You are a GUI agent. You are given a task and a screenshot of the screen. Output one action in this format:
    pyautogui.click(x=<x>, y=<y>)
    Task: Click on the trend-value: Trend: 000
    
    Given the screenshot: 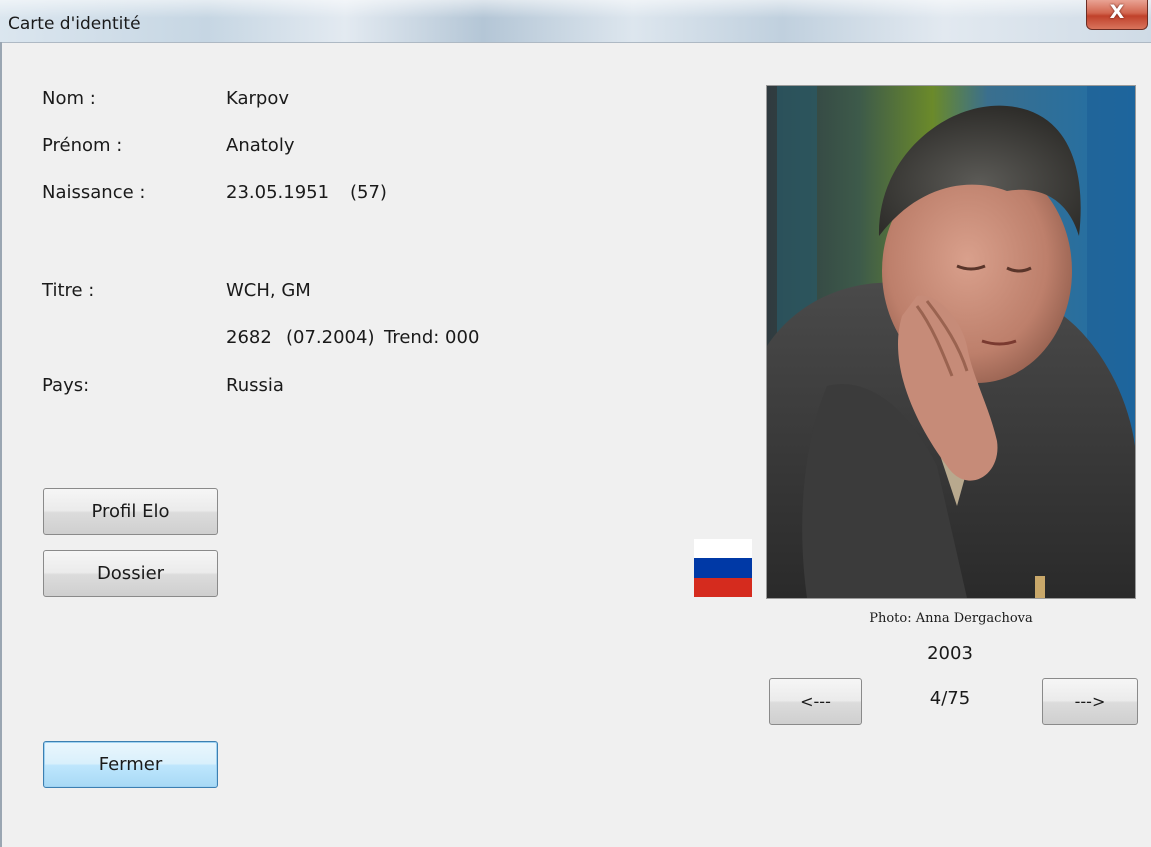 What is the action you would take?
    pyautogui.click(x=432, y=337)
    